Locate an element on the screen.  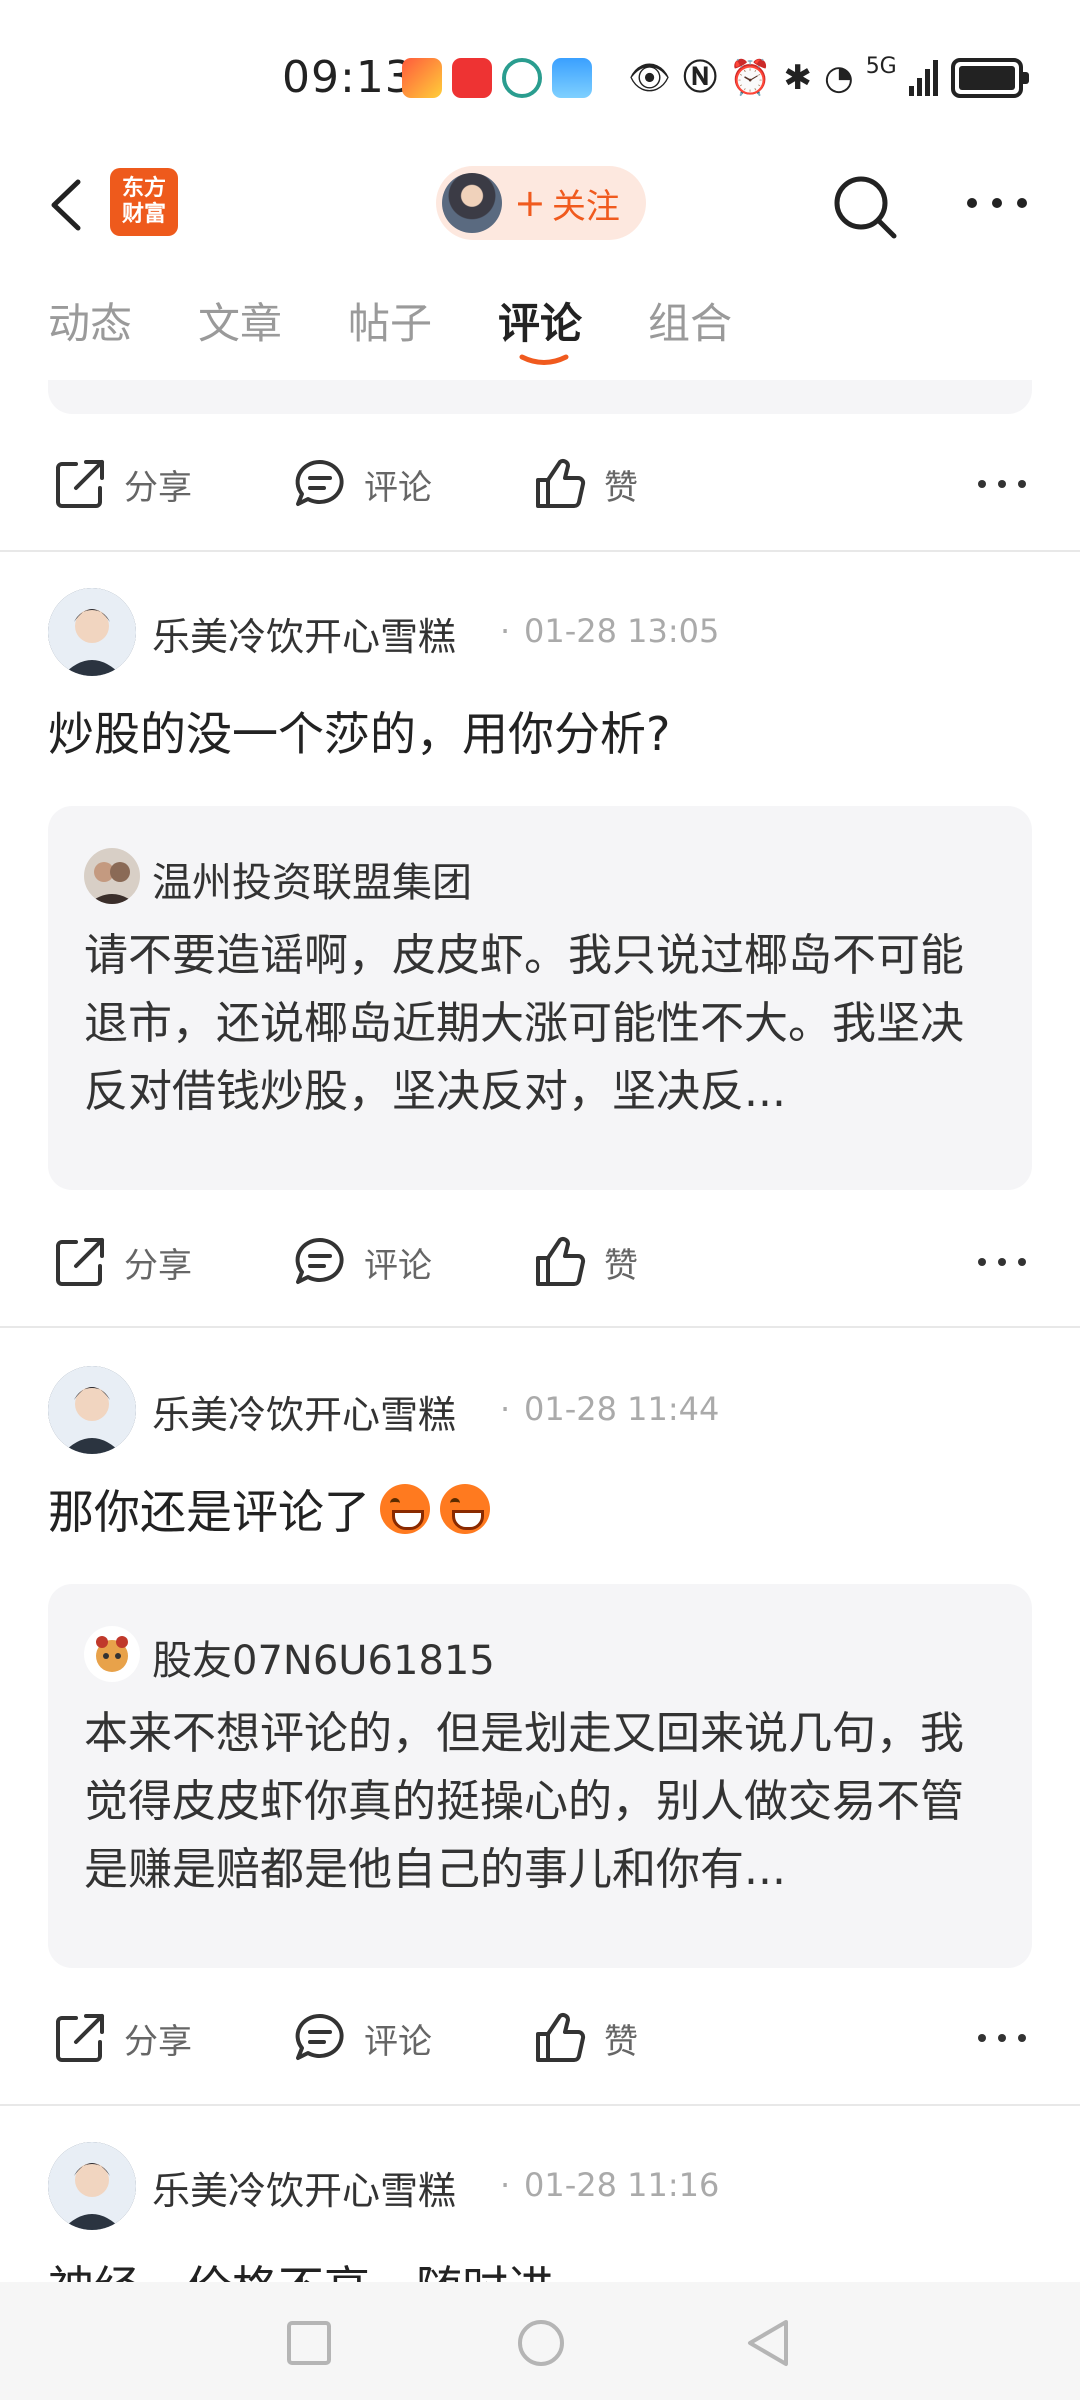
profile-tabs: 动态 文章 帖子 评论 组合 is located at coordinates (540, 335).